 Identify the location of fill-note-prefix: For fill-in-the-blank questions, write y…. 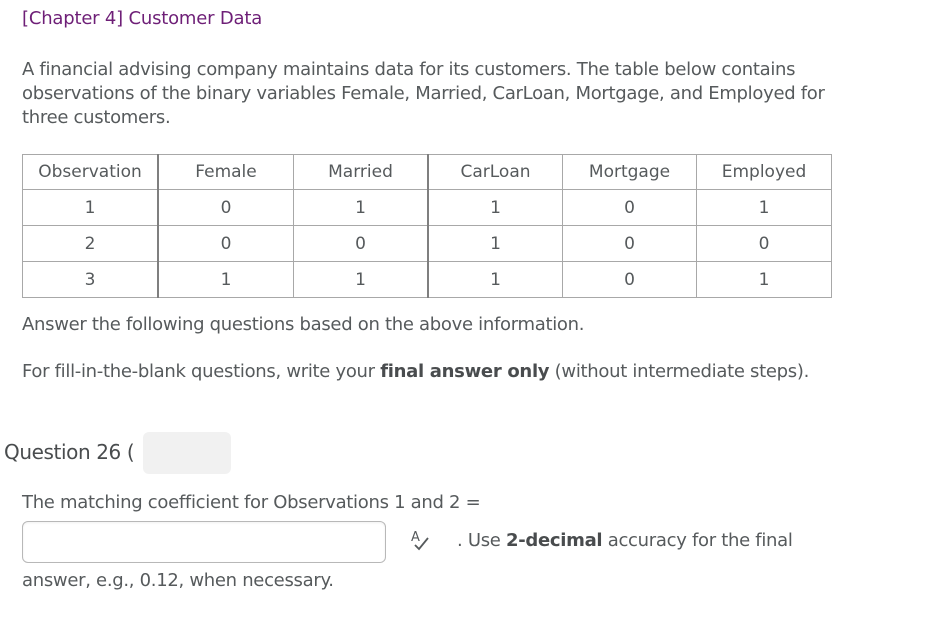
(201, 371).